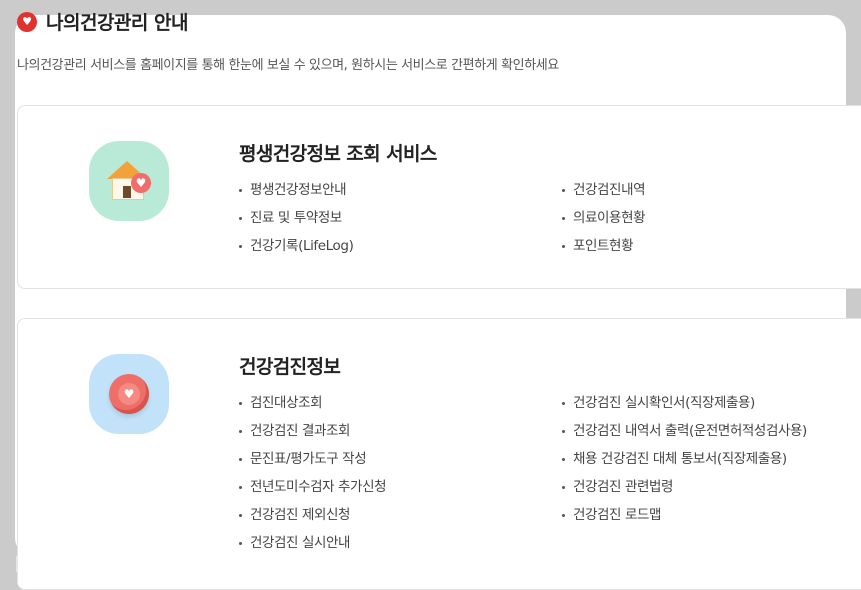  What do you see at coordinates (684, 404) in the screenshot?
I see `service-link: 건강검진 실시확인서(직장제출용)` at bounding box center [684, 404].